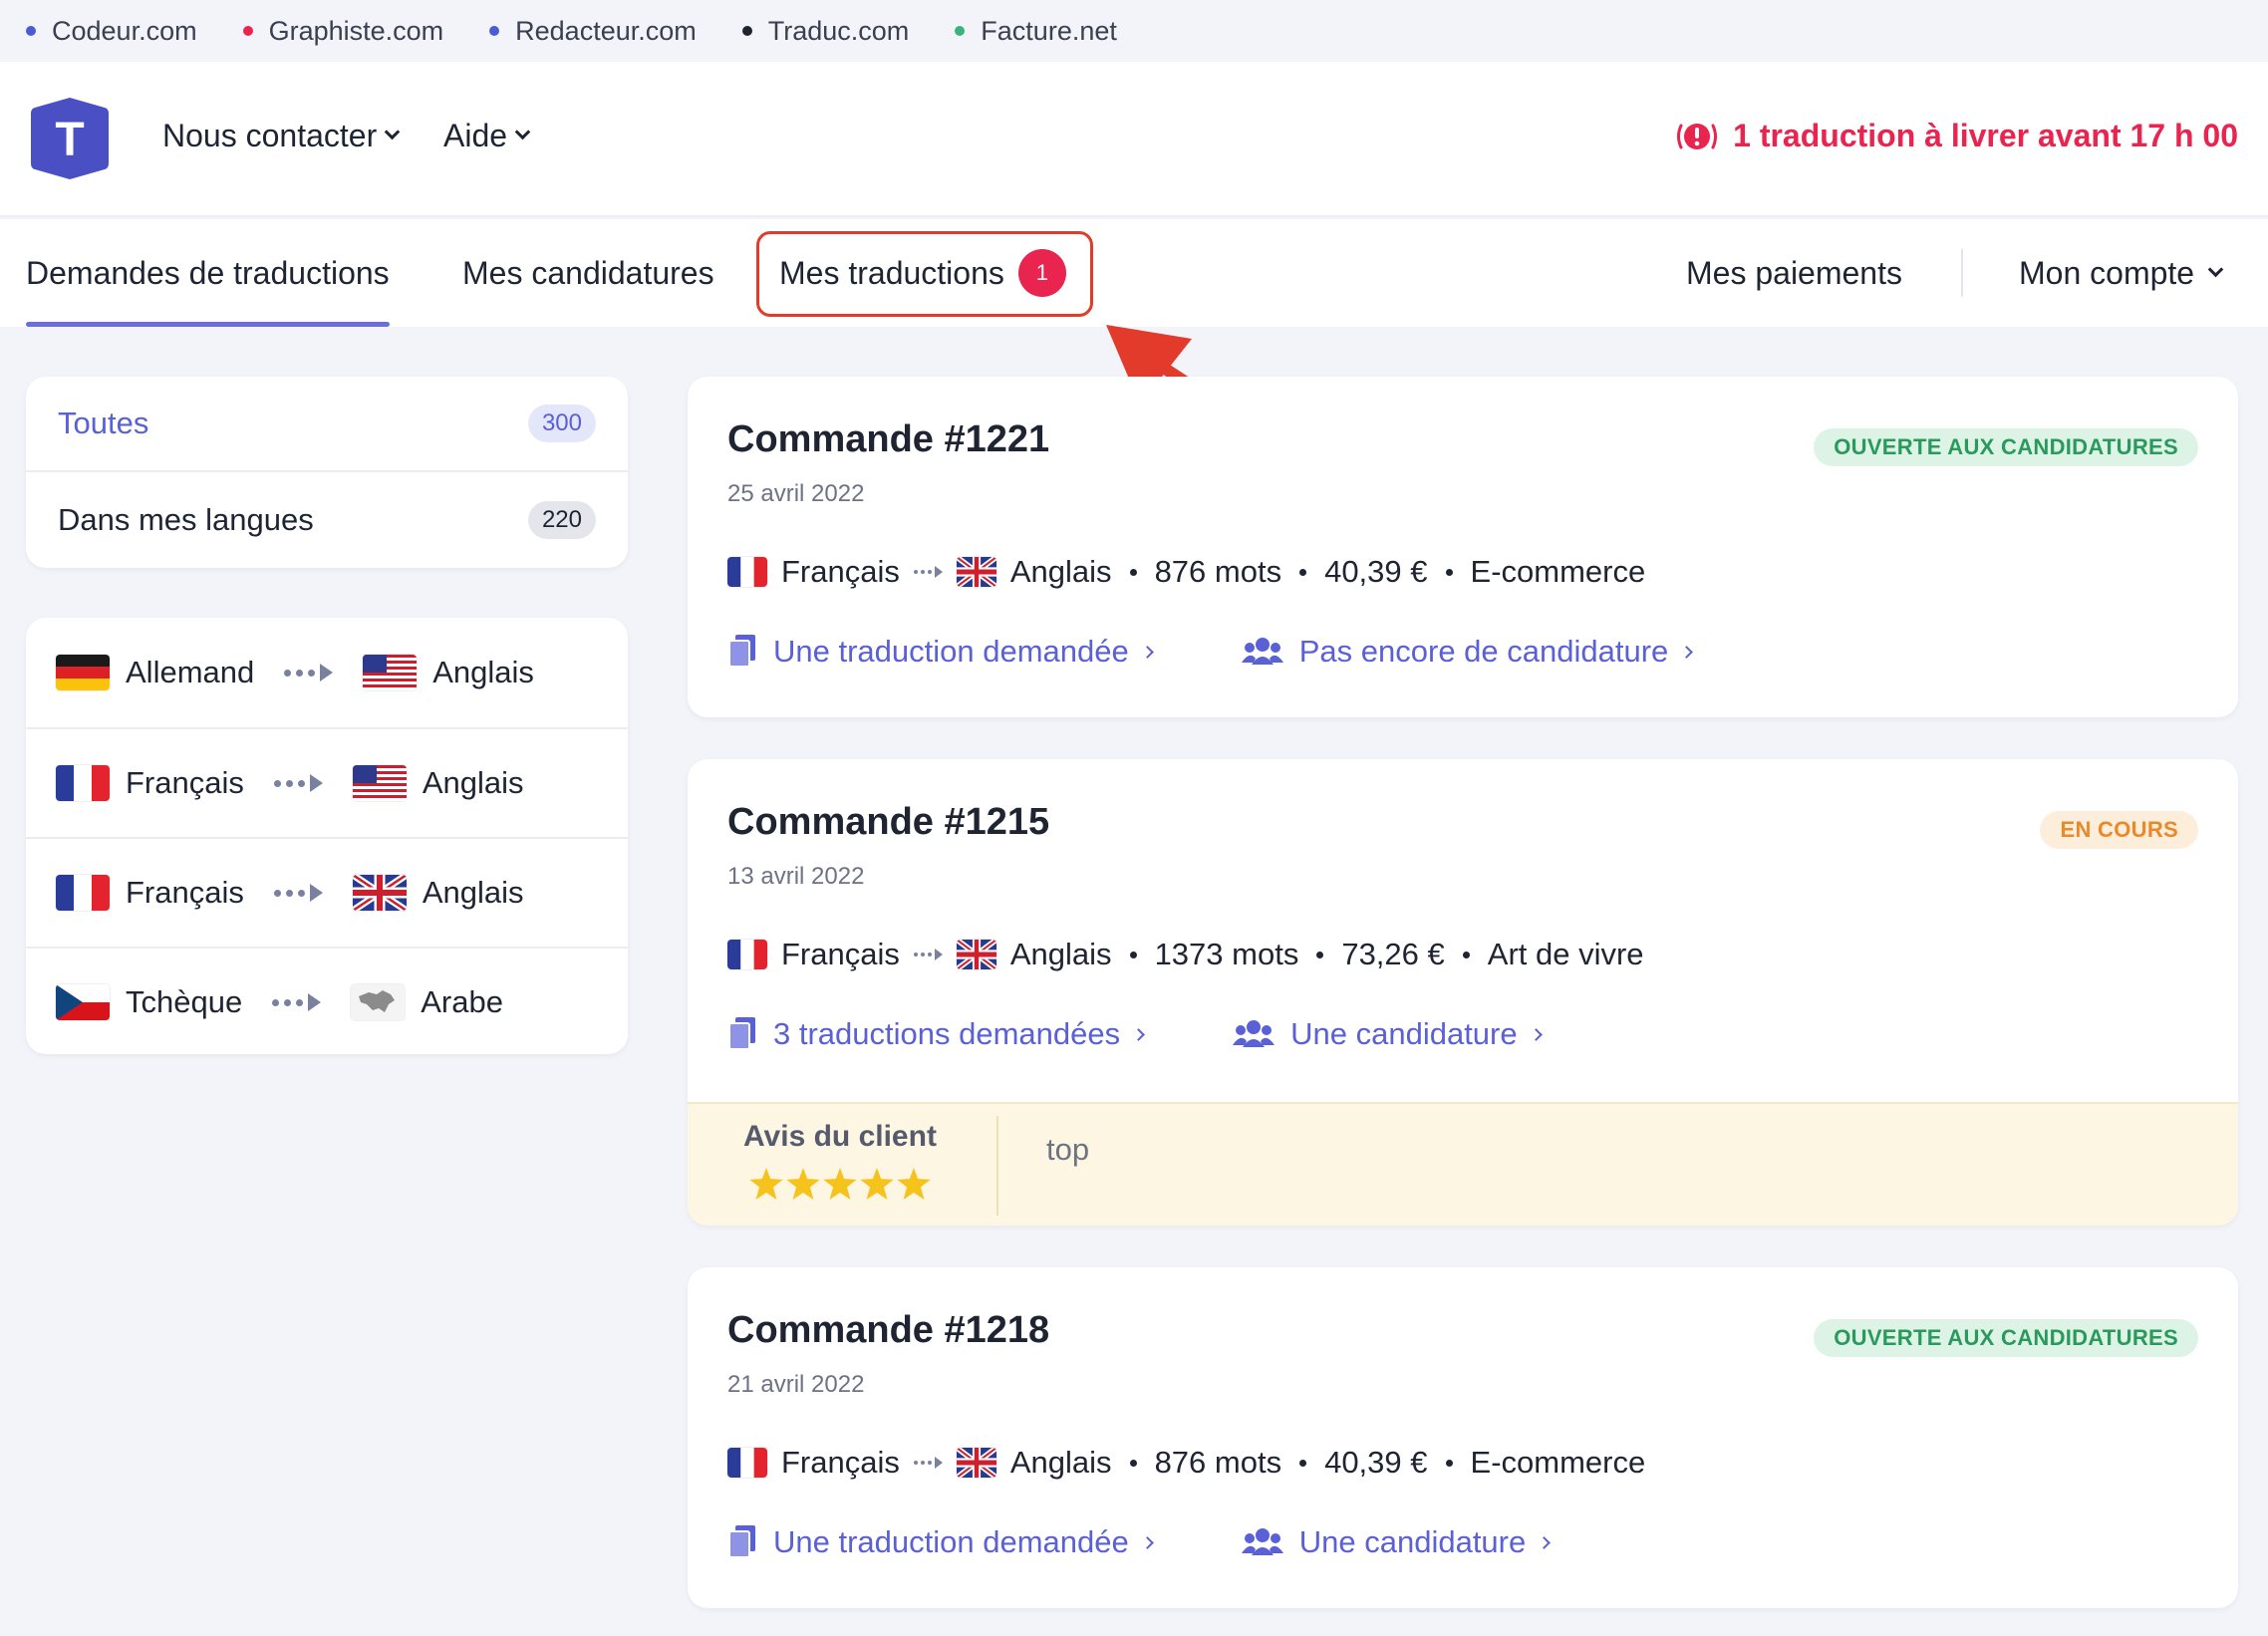 This screenshot has height=1636, width=2268. Describe the element at coordinates (1036, 31) in the screenshot. I see `network-link-facture: Facture.net` at that location.